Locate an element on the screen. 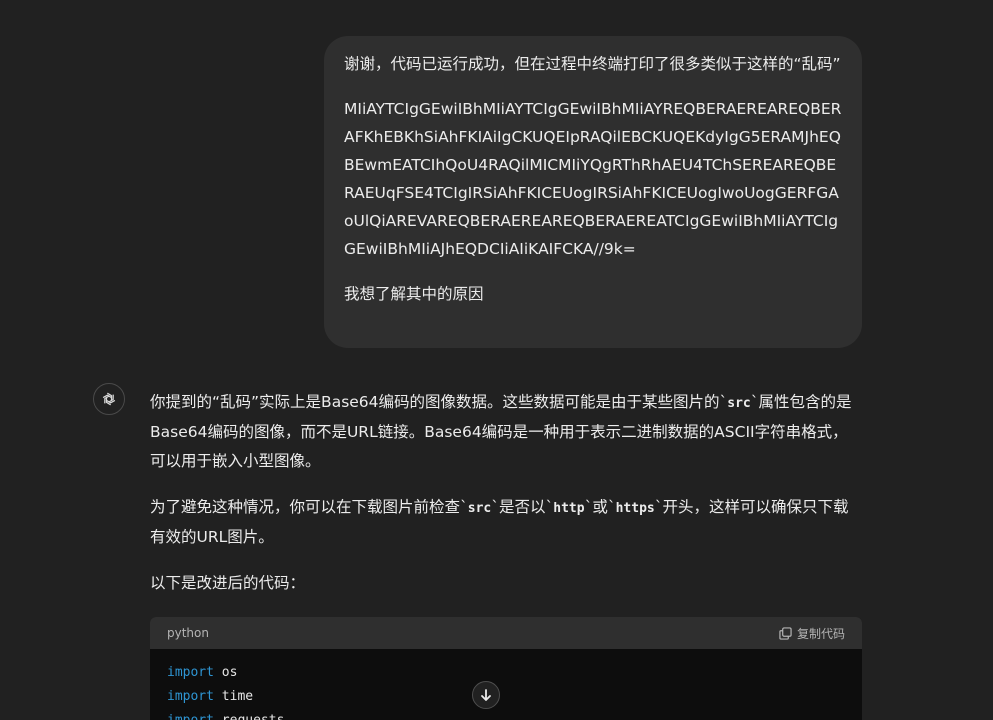 The height and width of the screenshot is (720, 993). copy-code-label: 复制代码 is located at coordinates (820, 633).